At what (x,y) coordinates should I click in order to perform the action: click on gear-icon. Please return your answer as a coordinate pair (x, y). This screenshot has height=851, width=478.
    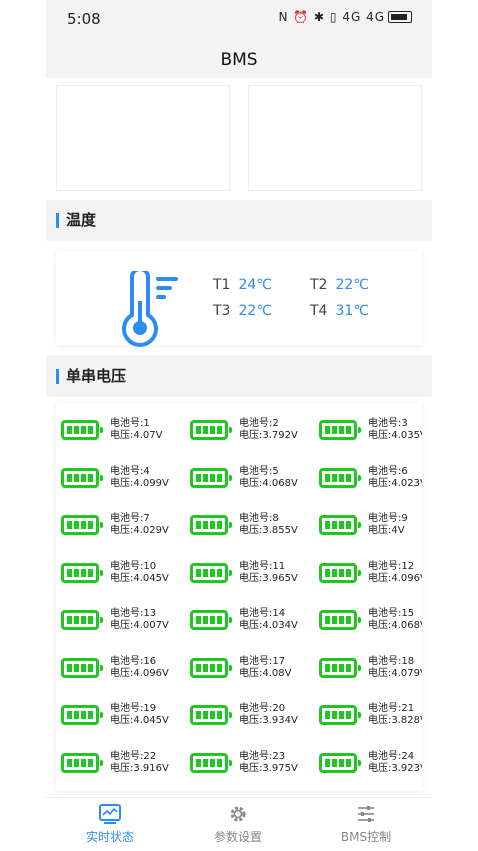
    Looking at the image, I should click on (238, 814).